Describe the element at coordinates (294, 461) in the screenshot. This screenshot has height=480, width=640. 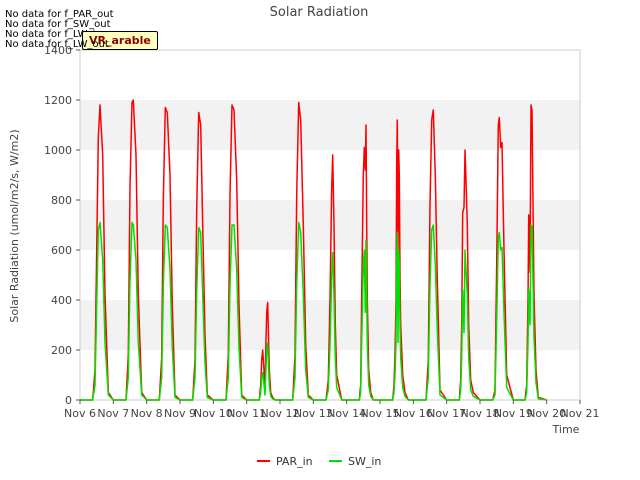
I see `legend-label-par-in: PAR_in` at that location.